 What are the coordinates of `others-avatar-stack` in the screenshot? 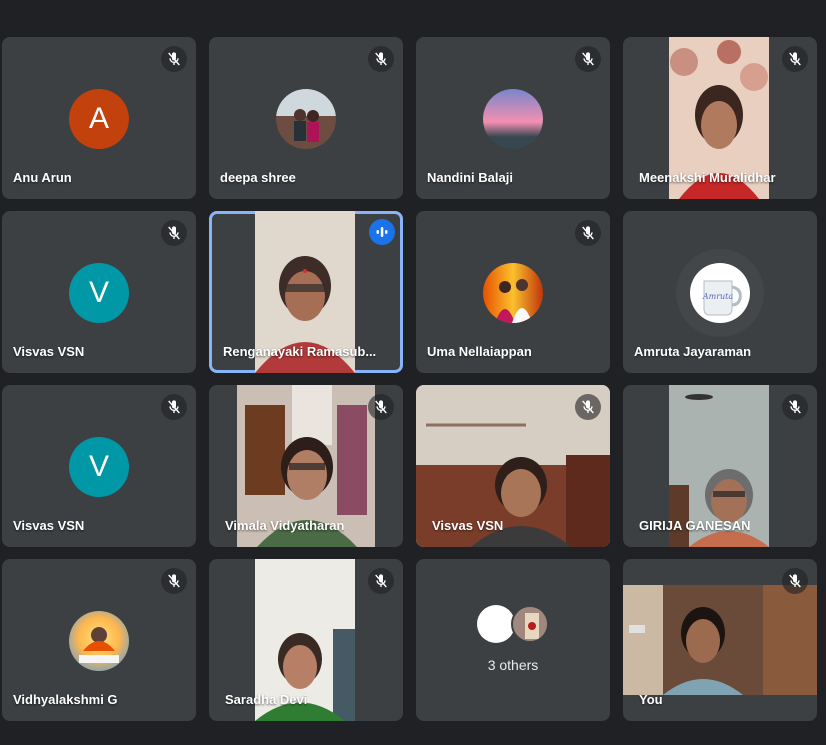 It's located at (517, 625).